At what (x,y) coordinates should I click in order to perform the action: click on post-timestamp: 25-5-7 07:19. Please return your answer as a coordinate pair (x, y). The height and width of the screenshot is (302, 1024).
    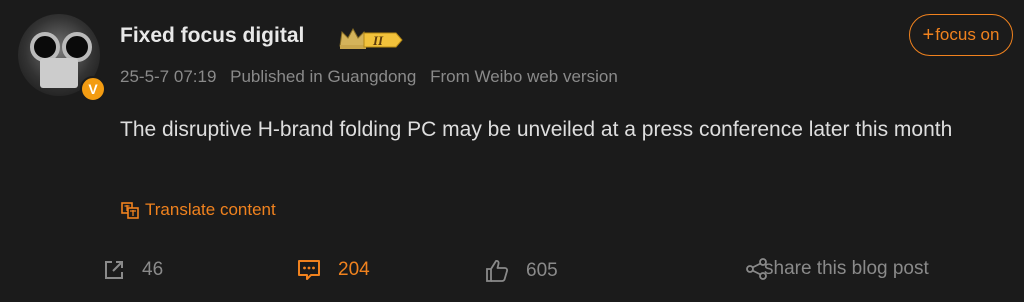
    Looking at the image, I should click on (168, 76).